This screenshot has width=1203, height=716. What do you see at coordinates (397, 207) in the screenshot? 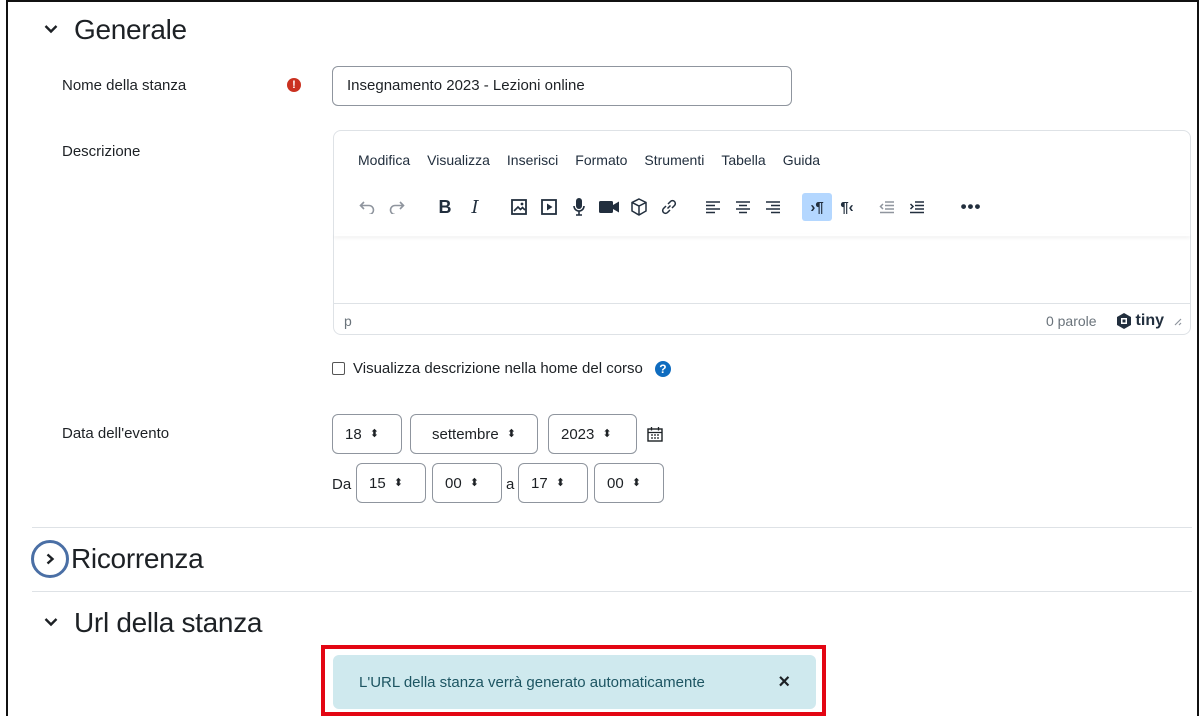
I see `redo-icon` at bounding box center [397, 207].